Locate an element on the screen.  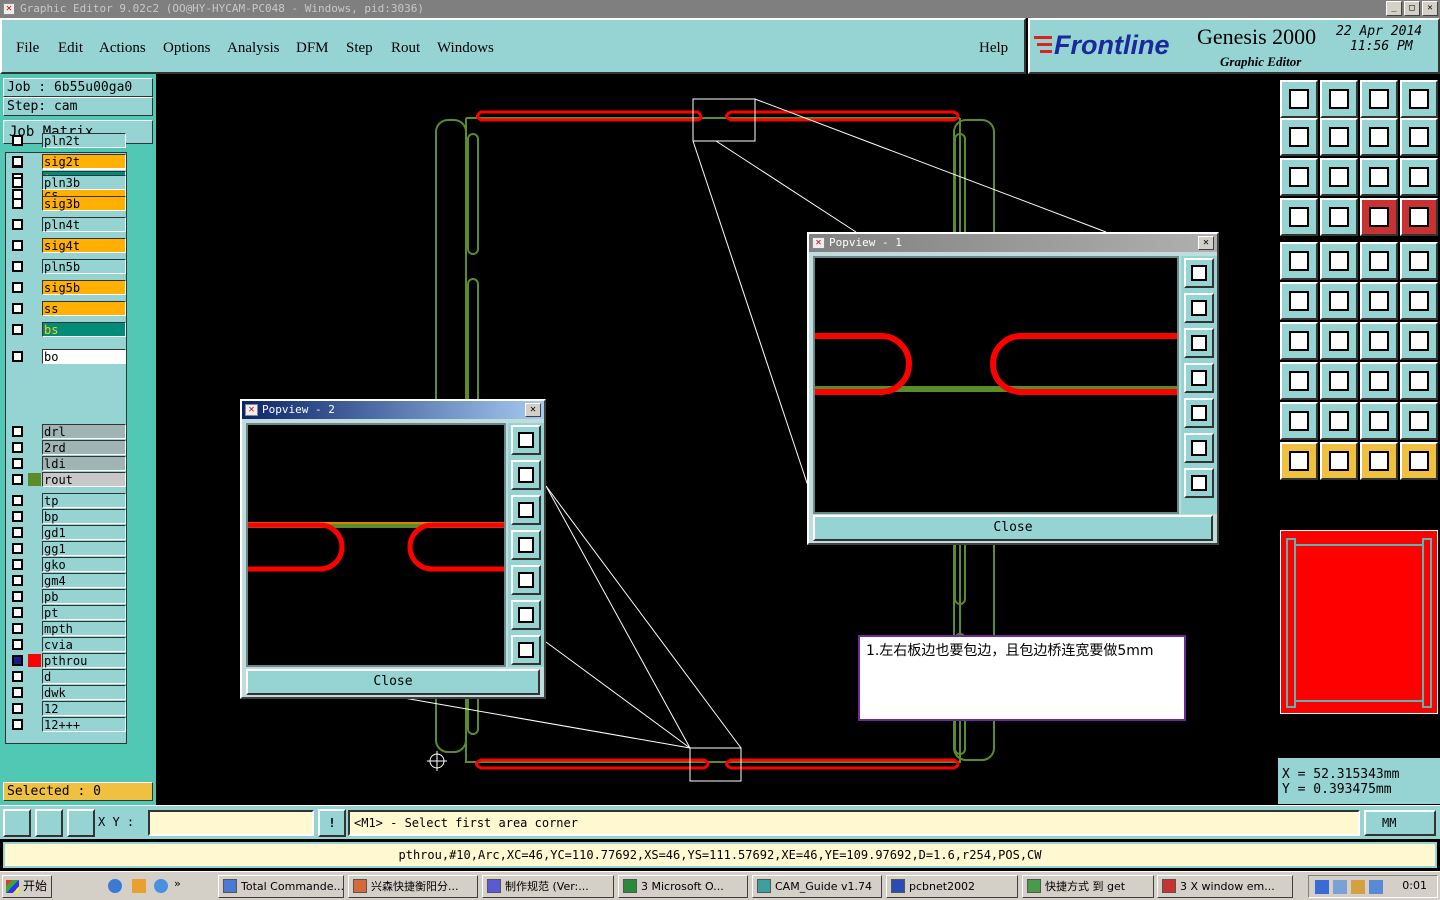
layer-row: pt is located at coordinates (67, 612).